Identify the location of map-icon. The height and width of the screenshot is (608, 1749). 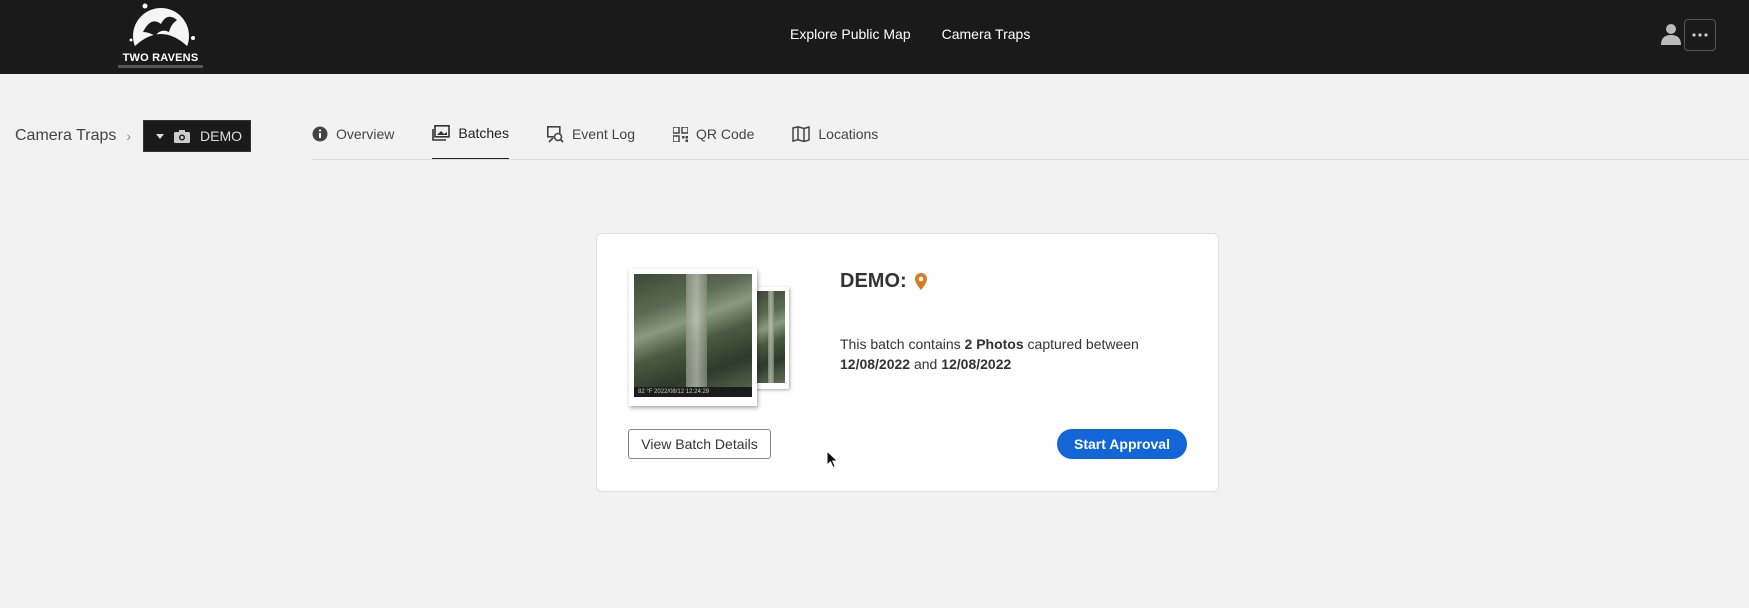
(801, 134).